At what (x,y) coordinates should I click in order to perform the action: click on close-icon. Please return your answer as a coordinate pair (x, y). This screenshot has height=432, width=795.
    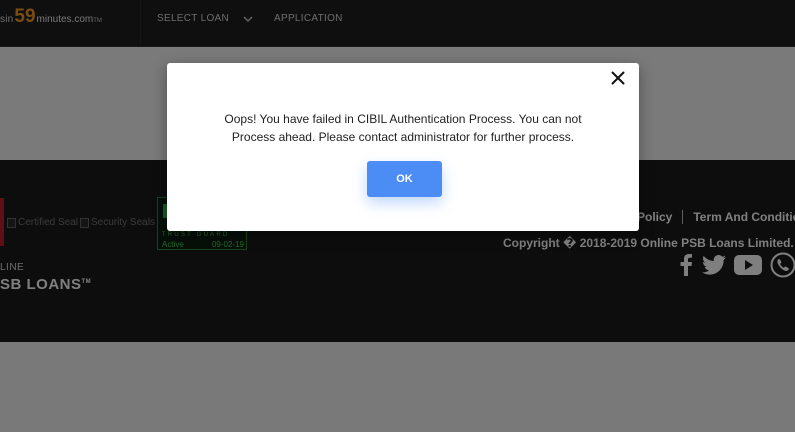
    Looking at the image, I should click on (618, 78).